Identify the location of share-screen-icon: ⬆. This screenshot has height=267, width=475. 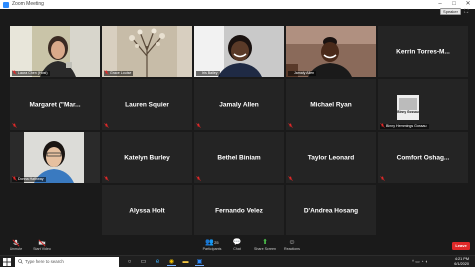
(265, 242).